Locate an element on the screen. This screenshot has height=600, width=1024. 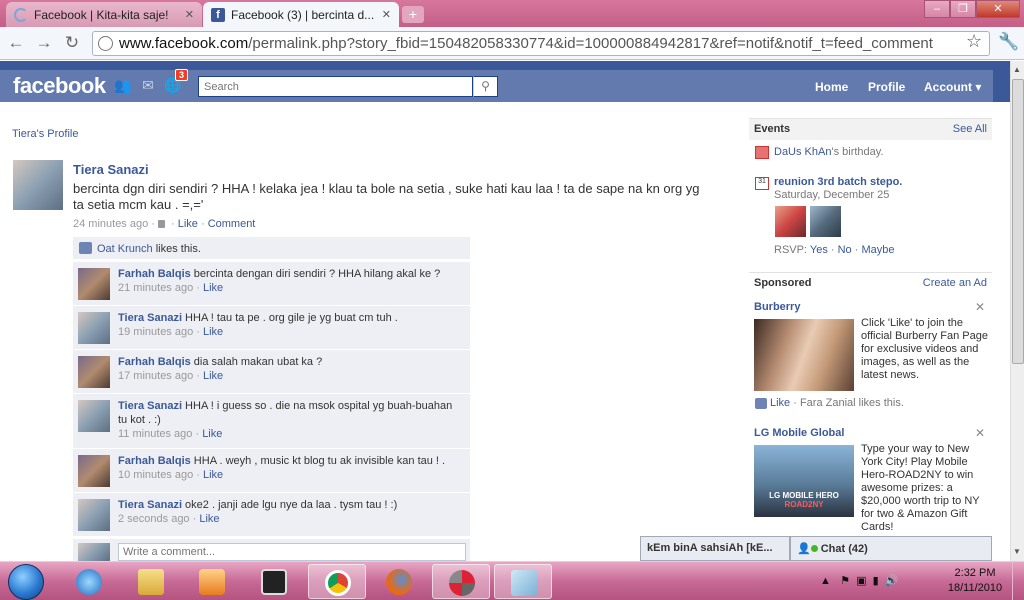
post-meta: 24 minutes ago · · Like · Comment is located at coordinates (164, 224).